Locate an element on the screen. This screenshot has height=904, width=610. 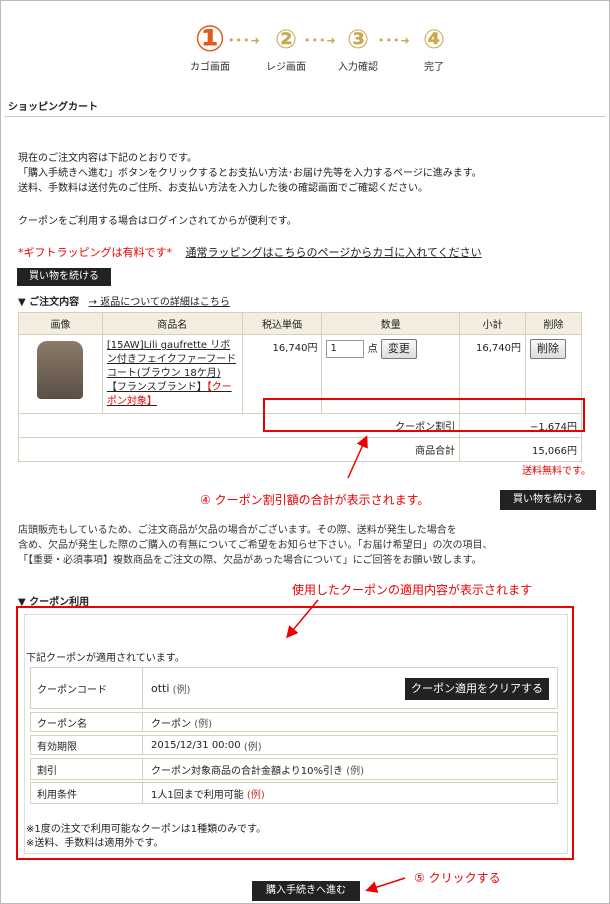
step-label: カゴ画面 is located at coordinates (210, 67).